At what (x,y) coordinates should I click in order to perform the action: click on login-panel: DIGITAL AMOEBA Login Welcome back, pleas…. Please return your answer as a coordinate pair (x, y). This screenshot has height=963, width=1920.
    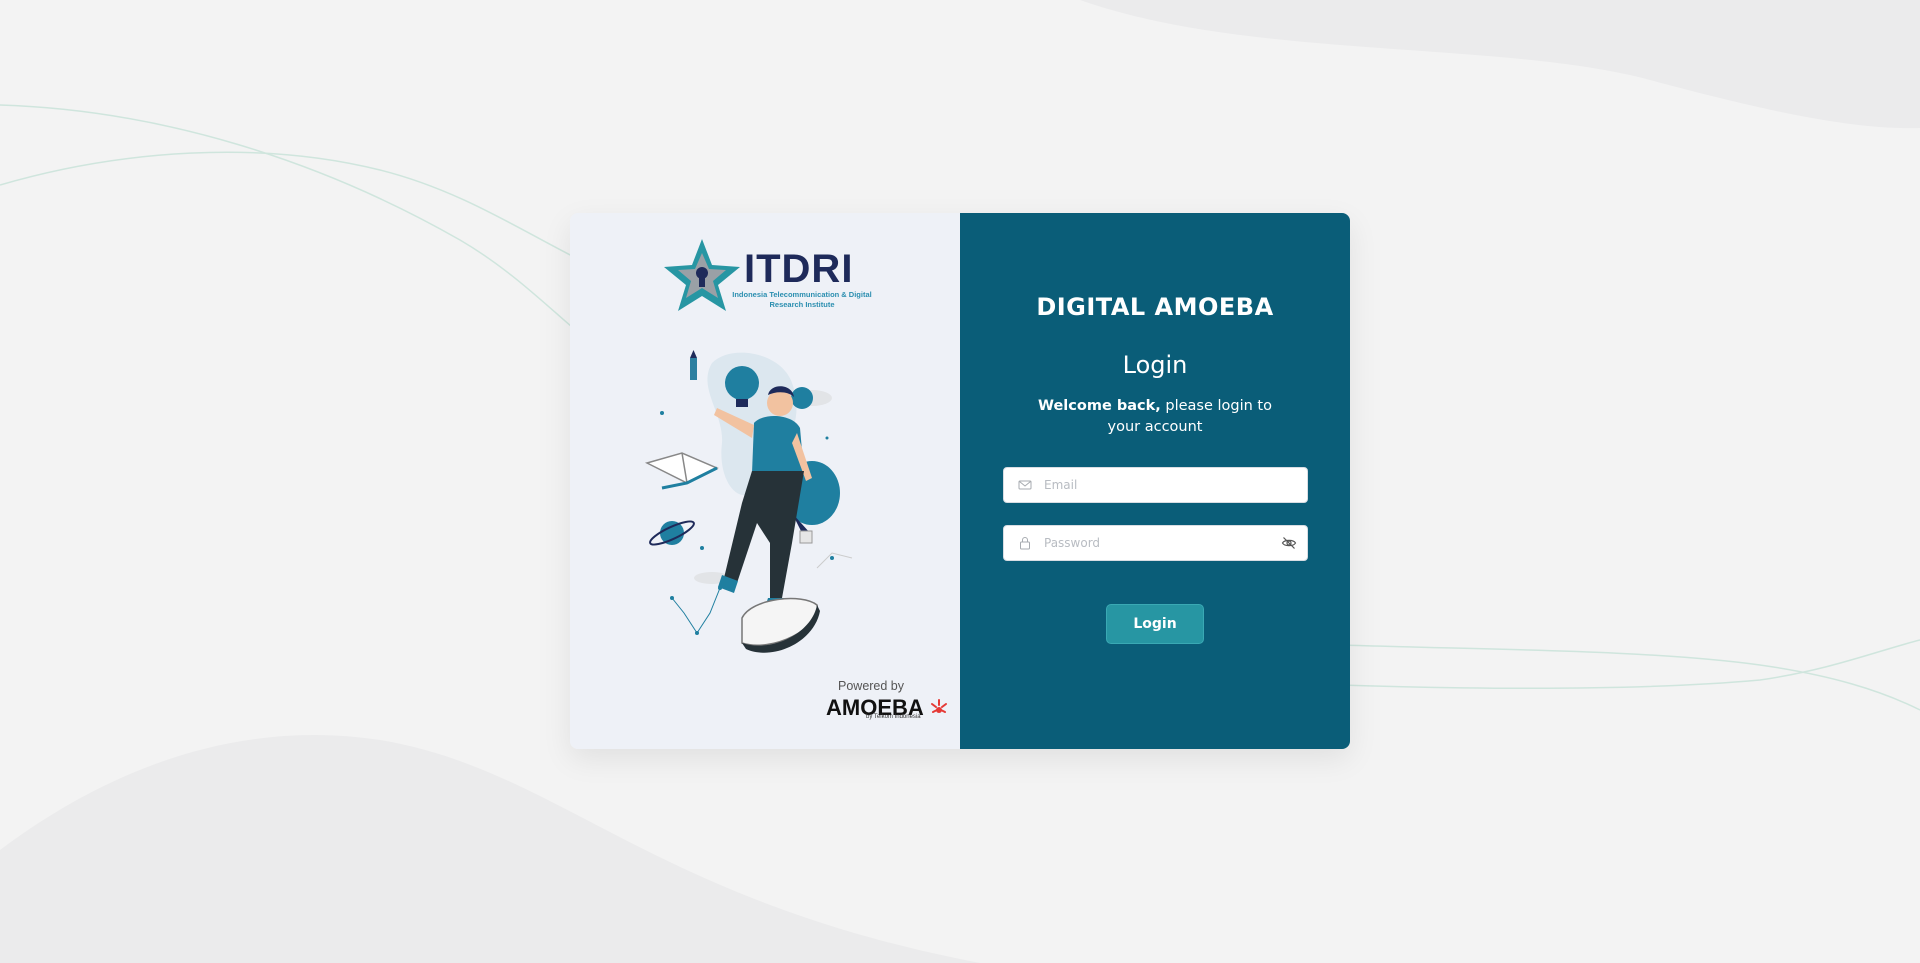
    Looking at the image, I should click on (1155, 481).